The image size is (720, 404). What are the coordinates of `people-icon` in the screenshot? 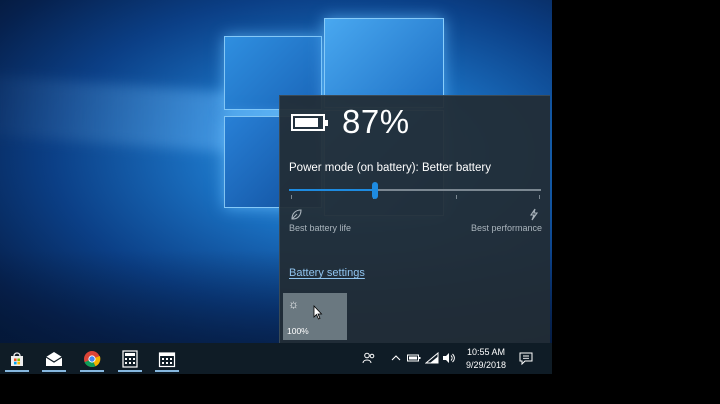 It's located at (369, 358).